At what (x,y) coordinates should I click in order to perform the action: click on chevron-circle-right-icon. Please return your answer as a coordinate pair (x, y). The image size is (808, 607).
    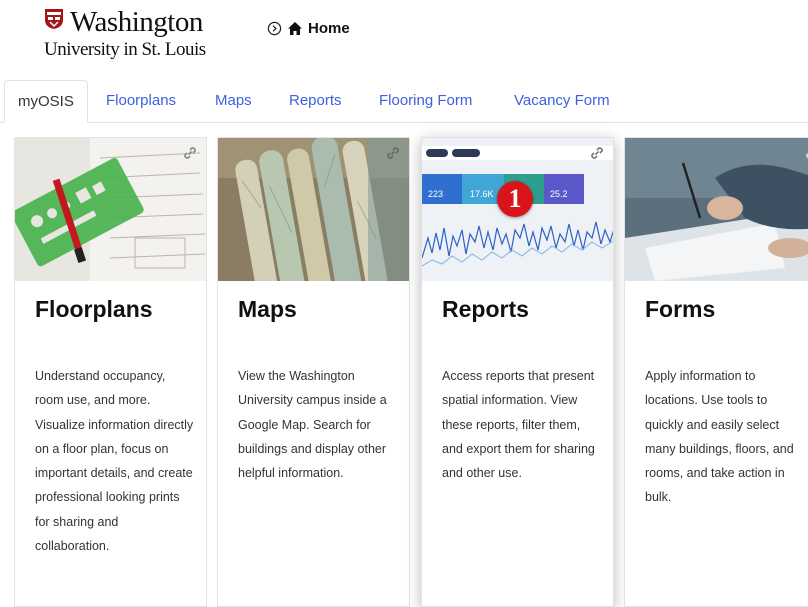
    Looking at the image, I should click on (274, 28).